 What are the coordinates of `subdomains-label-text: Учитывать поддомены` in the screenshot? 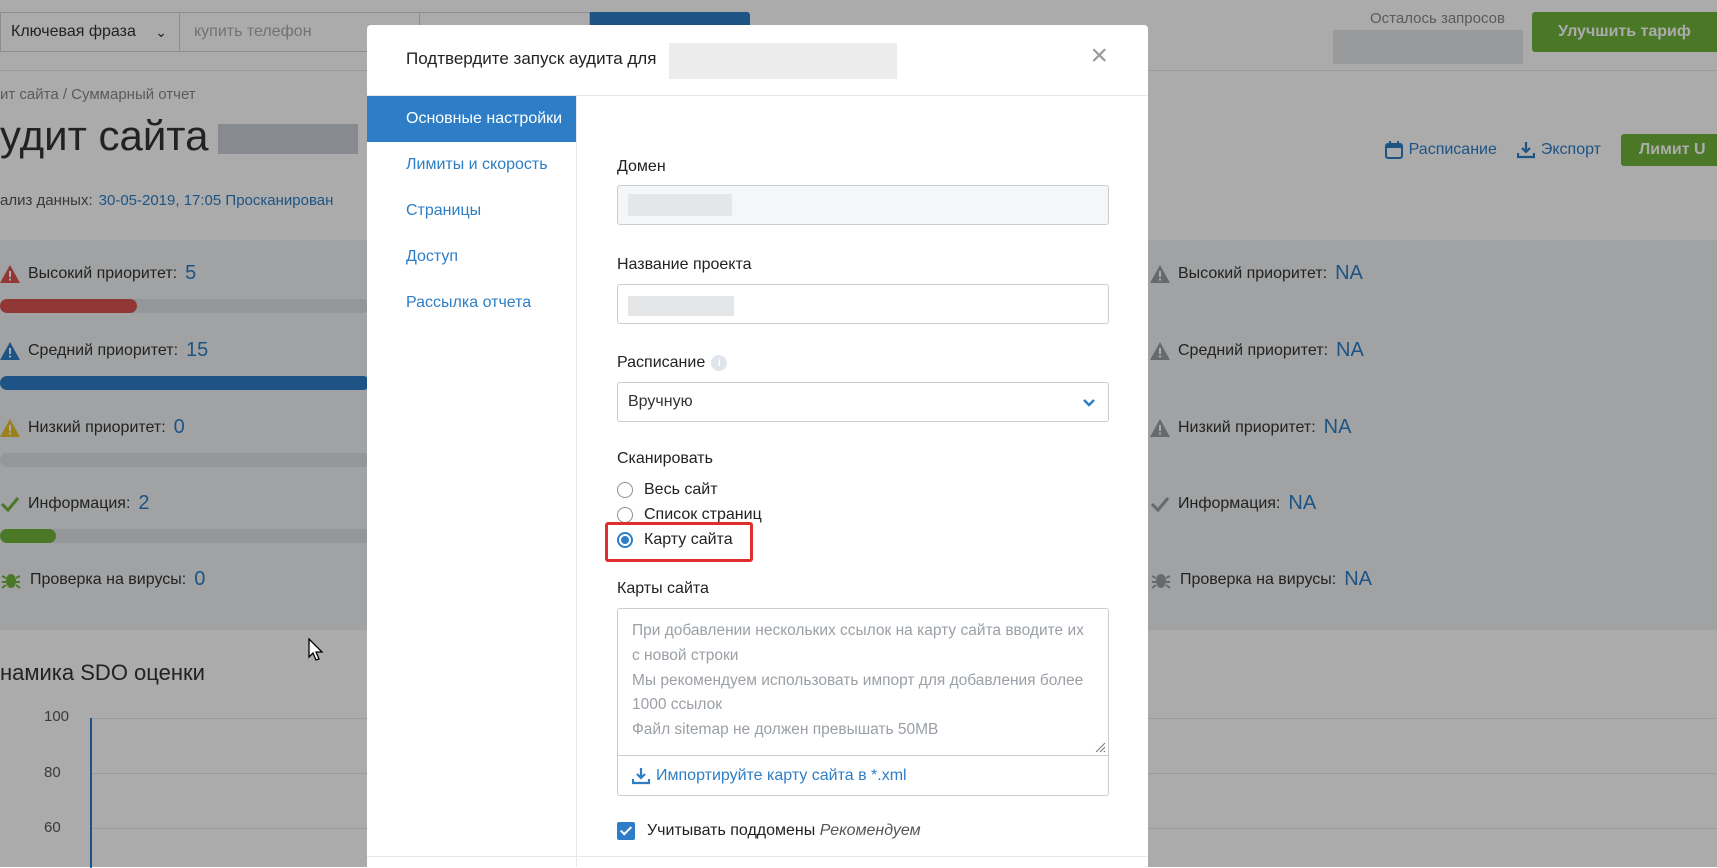 It's located at (731, 830).